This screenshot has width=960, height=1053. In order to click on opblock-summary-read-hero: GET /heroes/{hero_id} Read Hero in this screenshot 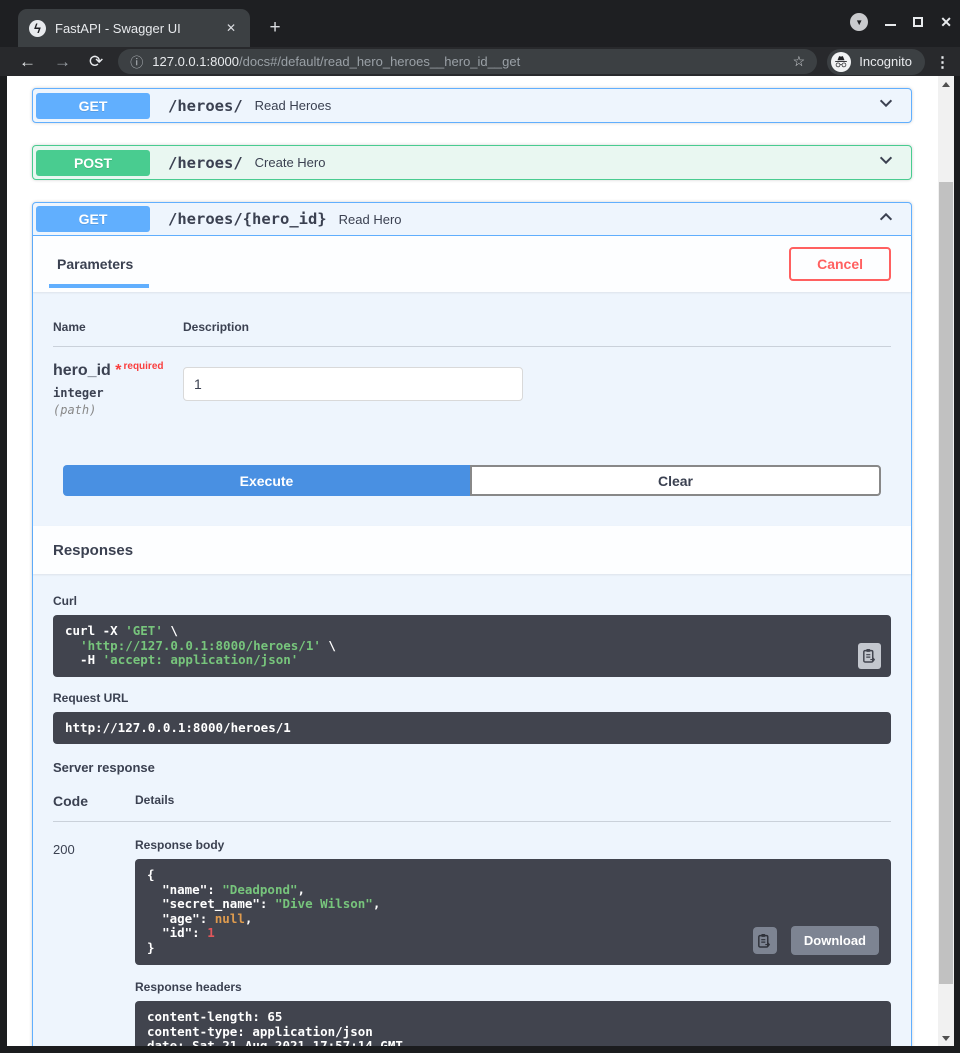, I will do `click(472, 219)`.